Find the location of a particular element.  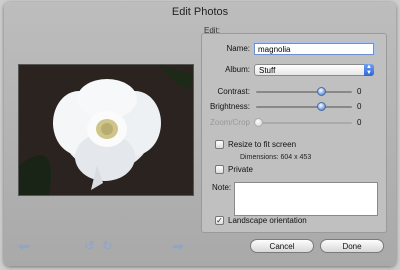

rotate-right-icon: ↻ is located at coordinates (107, 246).